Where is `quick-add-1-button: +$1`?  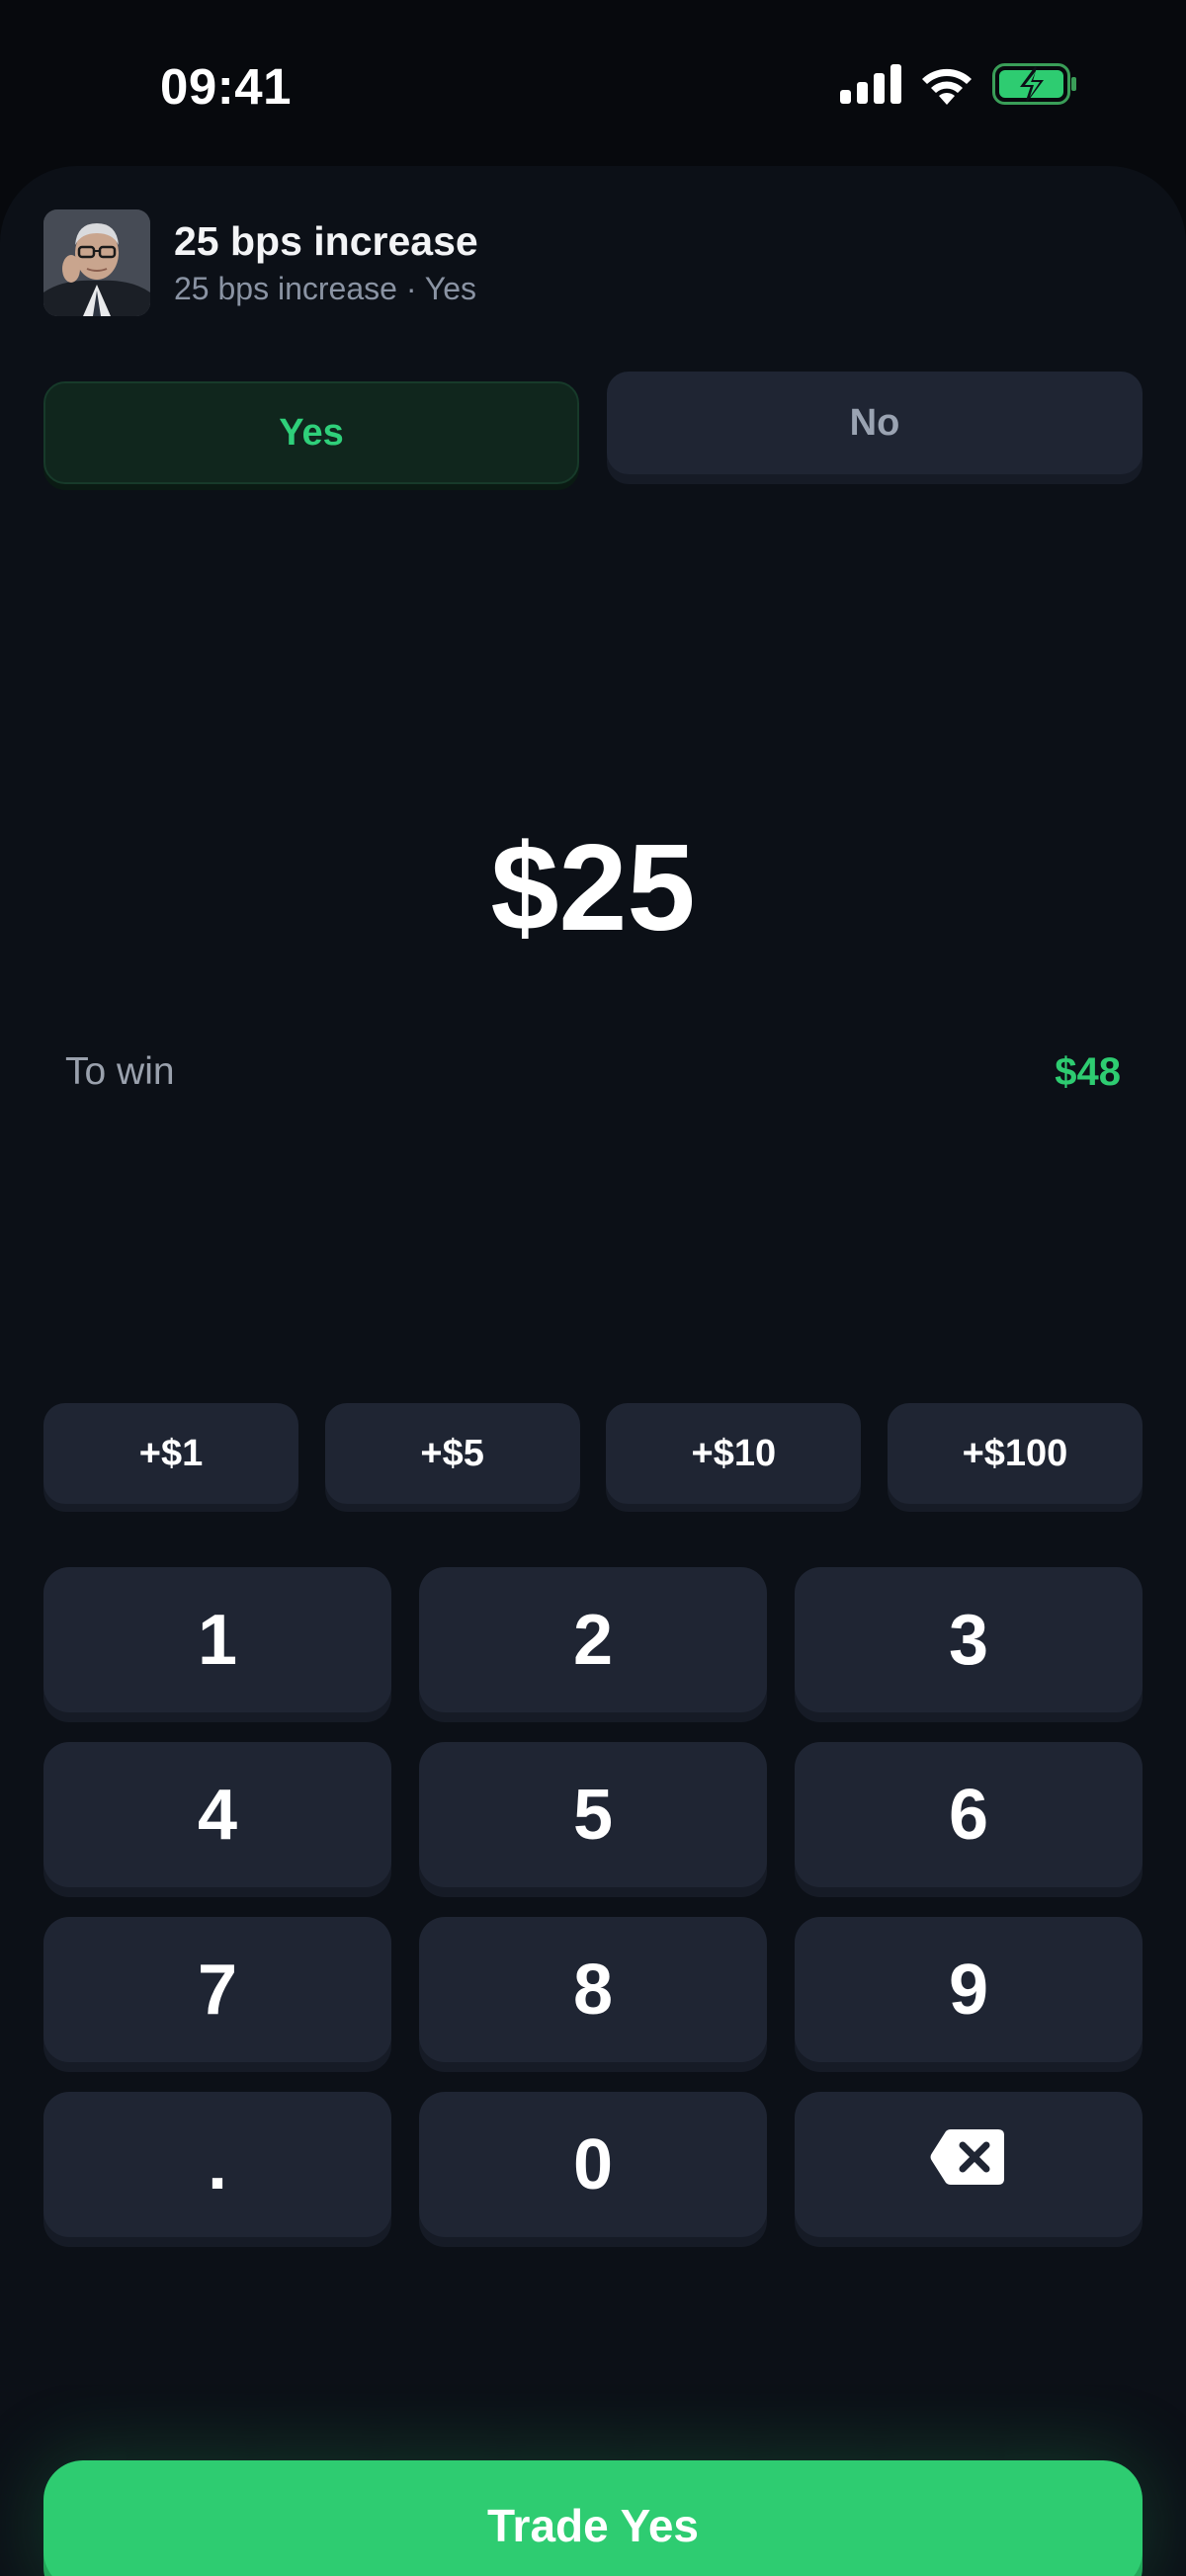 quick-add-1-button: +$1 is located at coordinates (170, 1453).